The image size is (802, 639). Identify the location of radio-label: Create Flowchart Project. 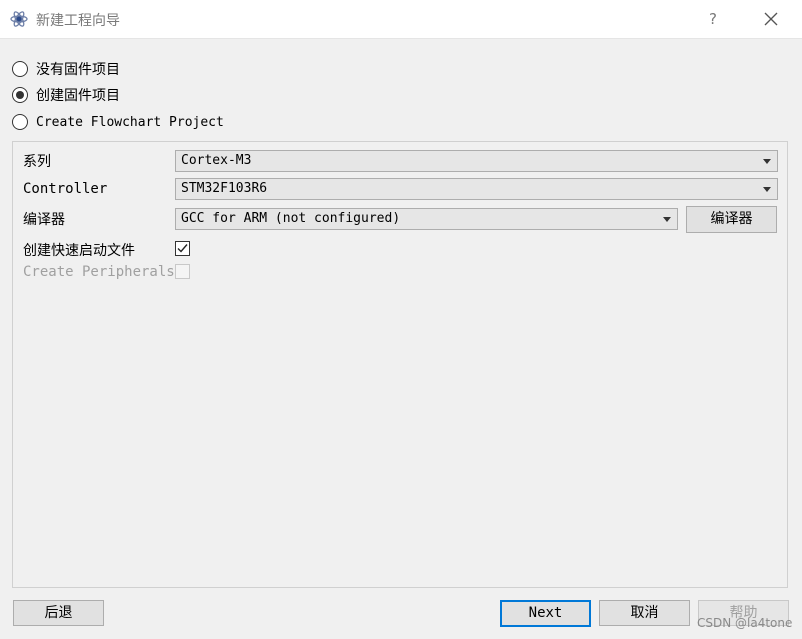
(130, 122).